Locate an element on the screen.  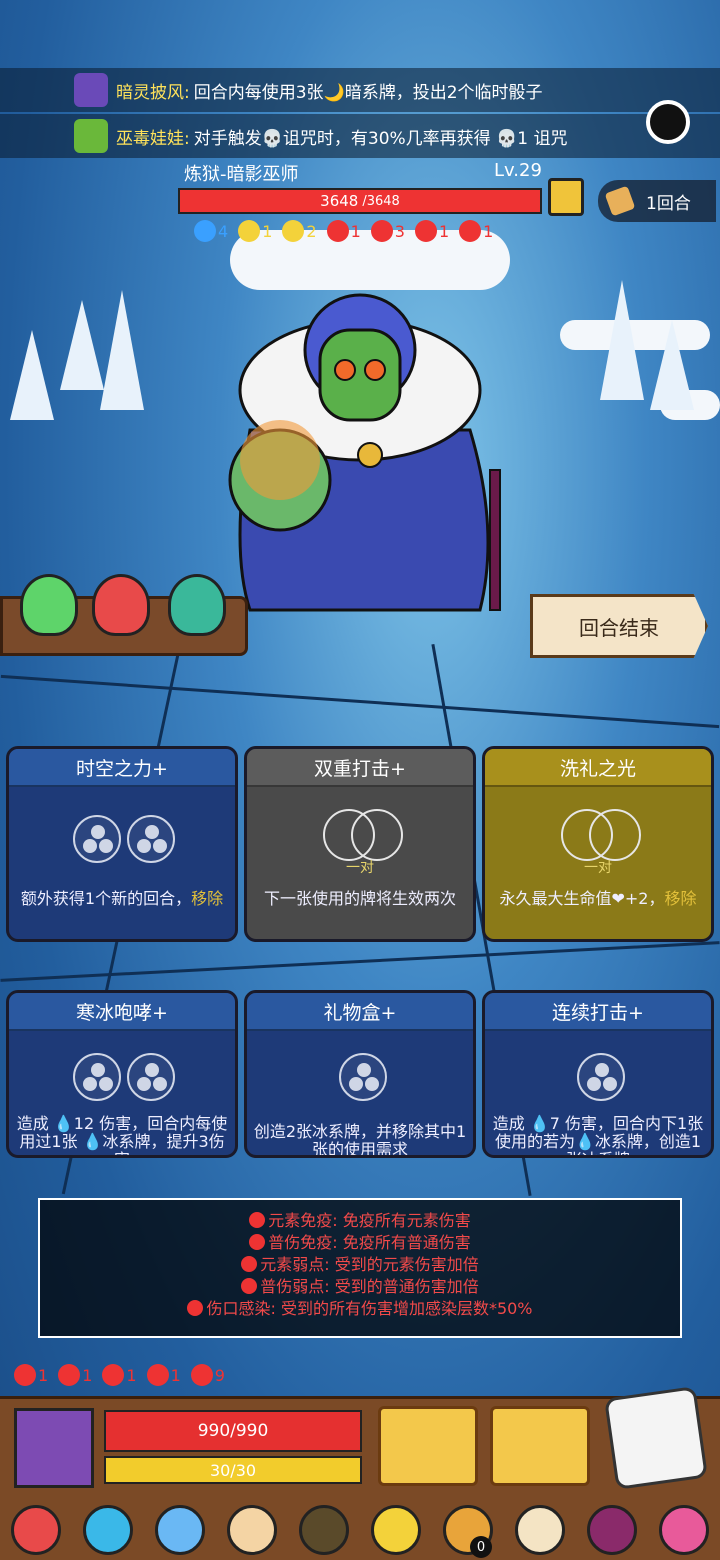
wing-relic-icon is located at coordinates (324, 1530).